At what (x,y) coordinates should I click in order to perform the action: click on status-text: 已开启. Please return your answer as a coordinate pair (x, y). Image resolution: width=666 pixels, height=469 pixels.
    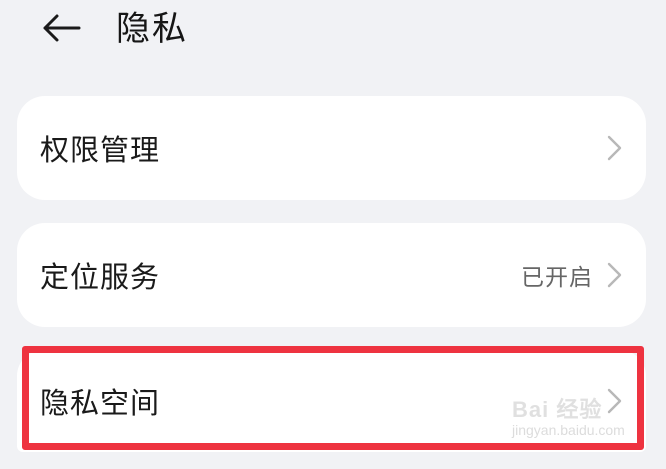
    Looking at the image, I should click on (557, 278).